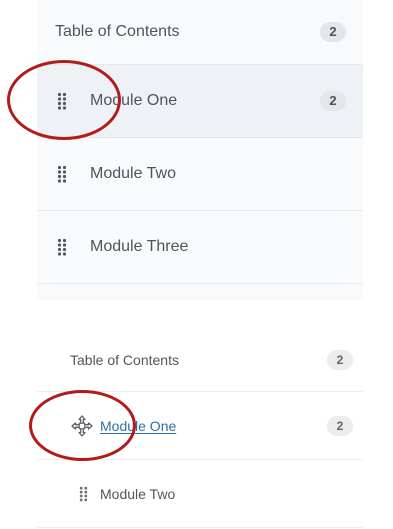  What do you see at coordinates (82, 425) in the screenshot?
I see `move-arrows-icon` at bounding box center [82, 425].